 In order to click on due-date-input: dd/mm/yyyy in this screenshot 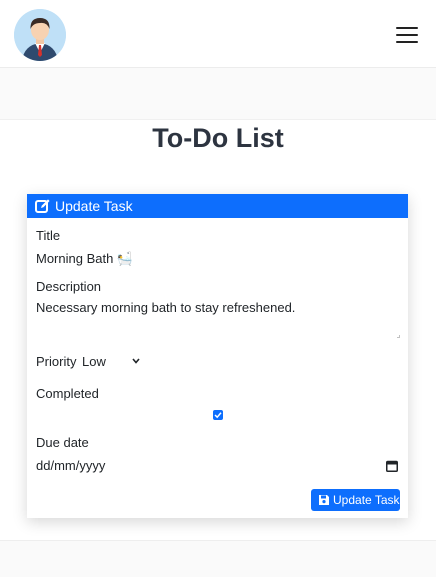, I will do `click(218, 467)`.